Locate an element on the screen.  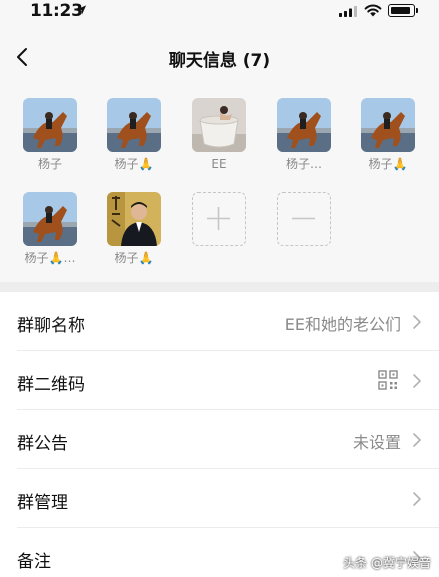
watermark: 头条 @冀宁娱音 is located at coordinates (387, 563).